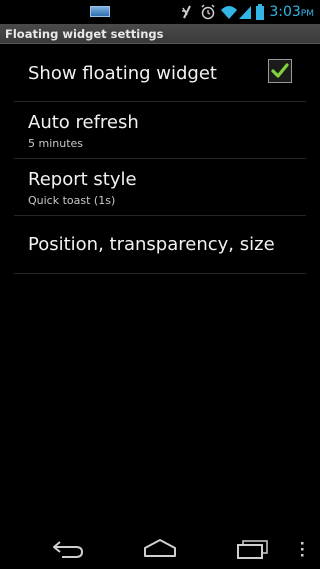  Describe the element at coordinates (122, 73) in the screenshot. I see `pref-title: Show floating widget` at that location.